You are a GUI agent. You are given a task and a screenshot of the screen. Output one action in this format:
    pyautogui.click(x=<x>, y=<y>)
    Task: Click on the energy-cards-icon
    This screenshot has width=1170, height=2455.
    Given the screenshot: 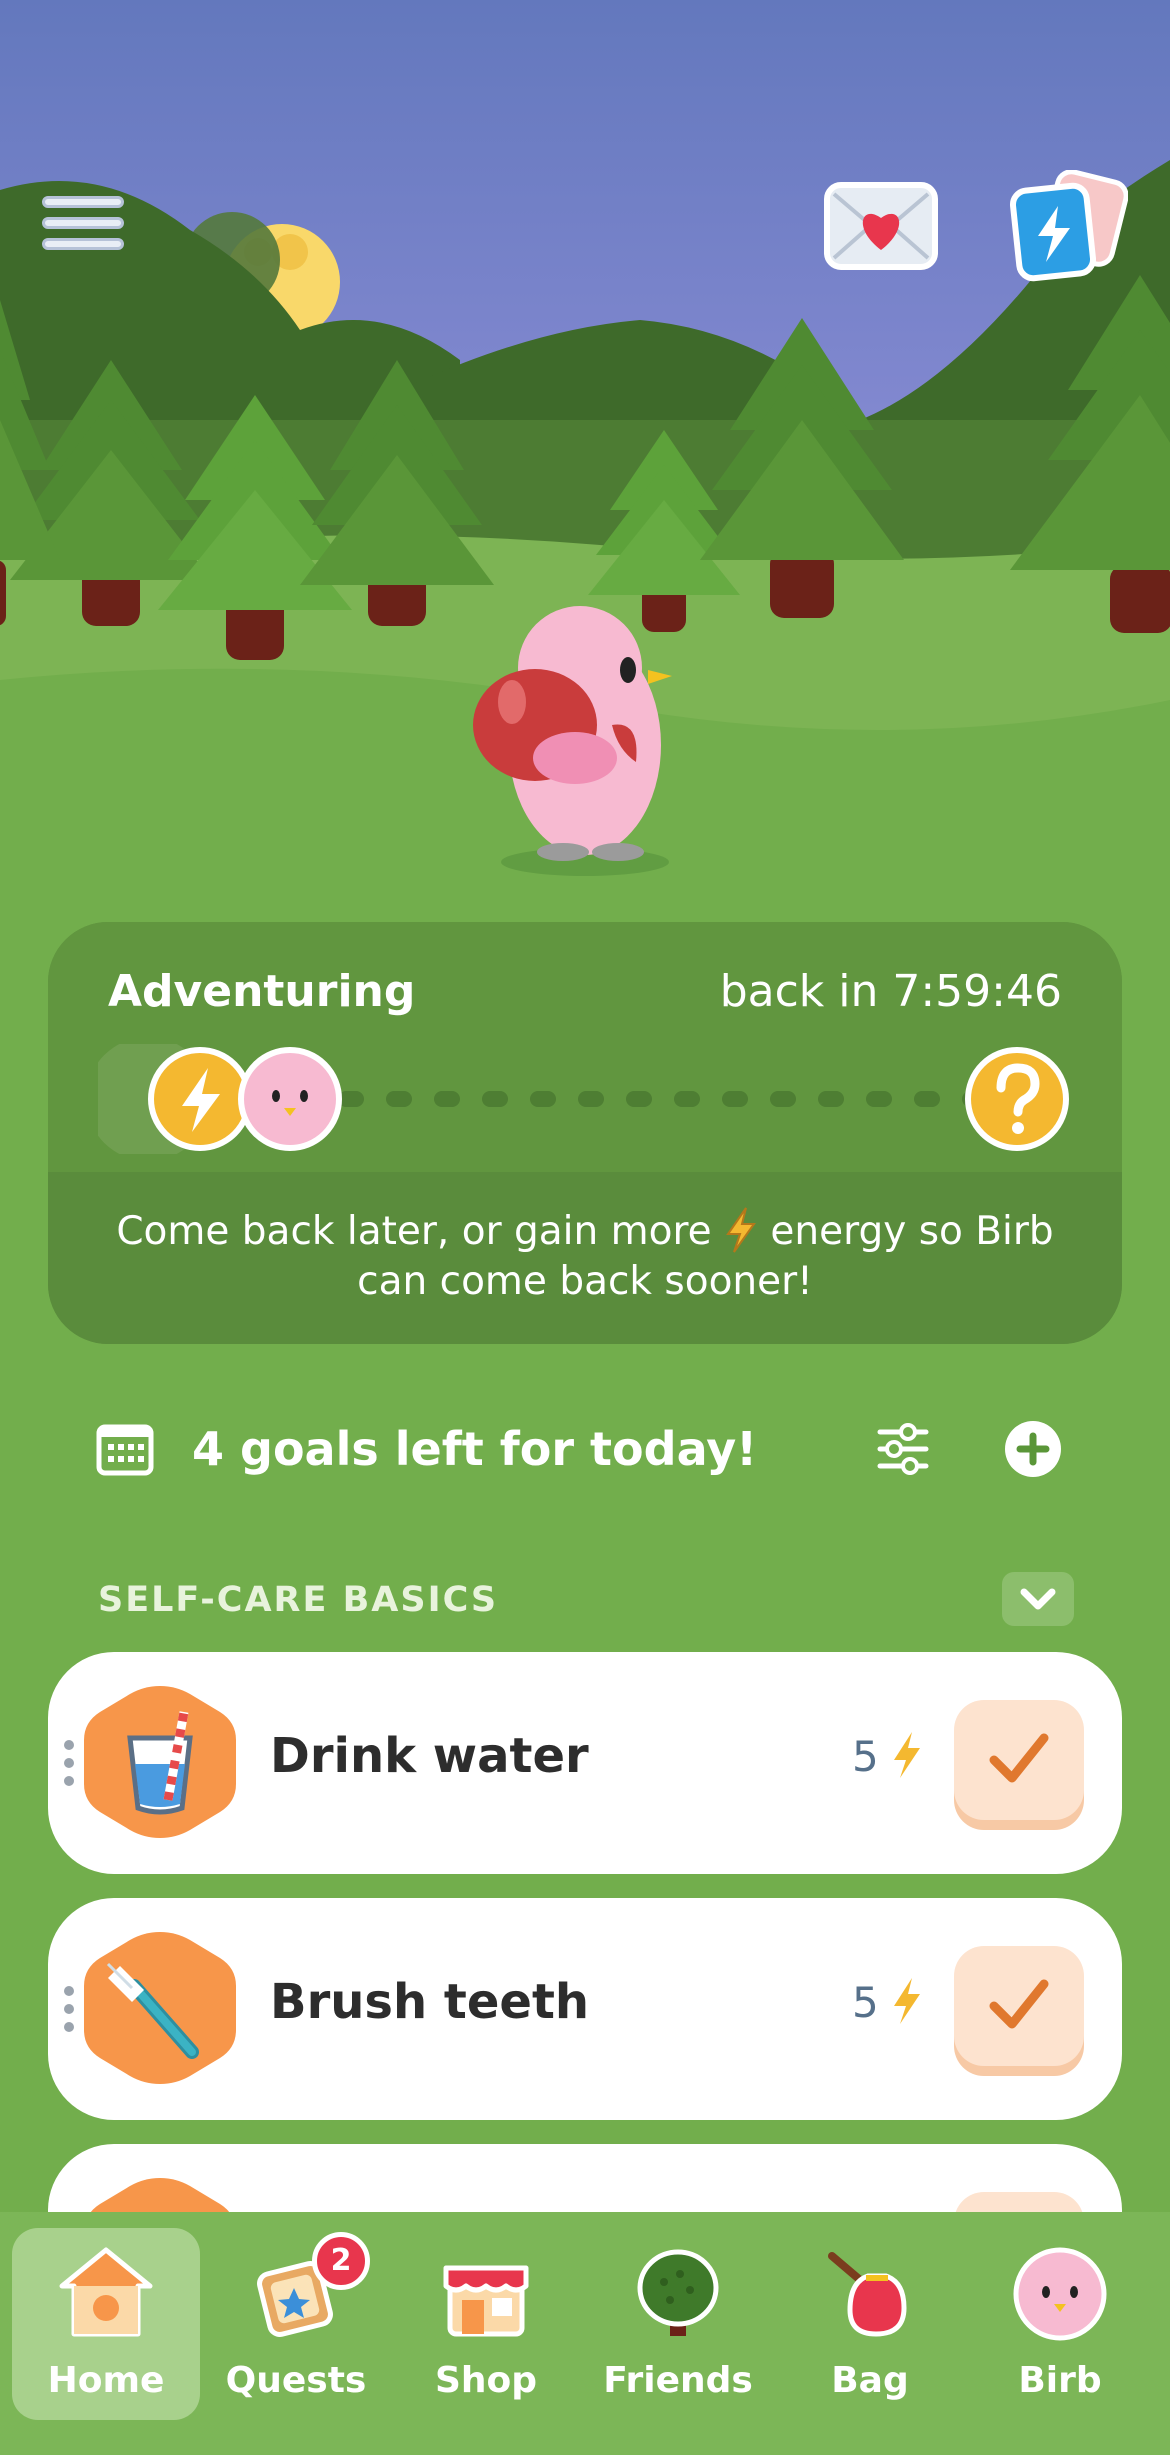 What is the action you would take?
    pyautogui.click(x=1069, y=225)
    